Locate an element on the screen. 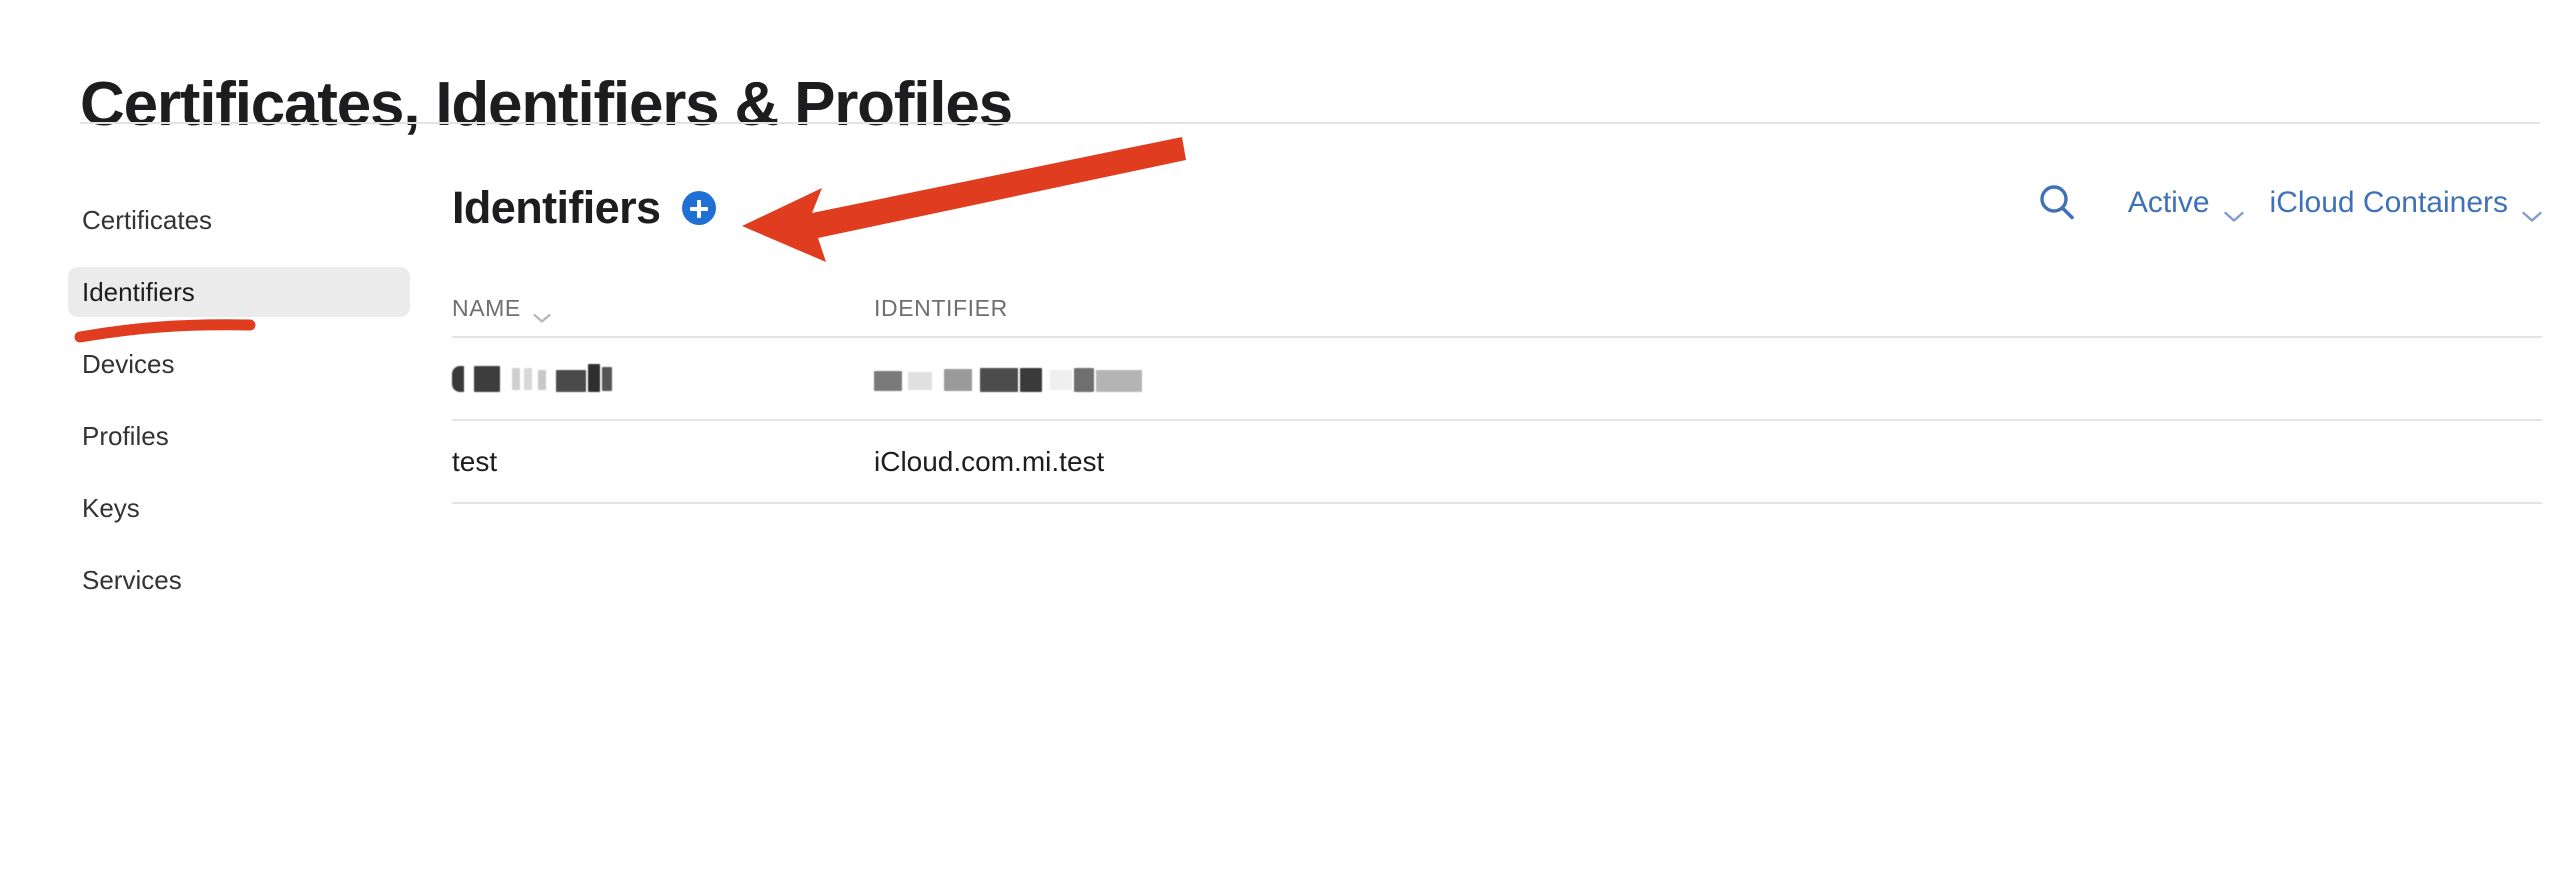  sidebar-item-certificates: Certificates is located at coordinates (239, 220).